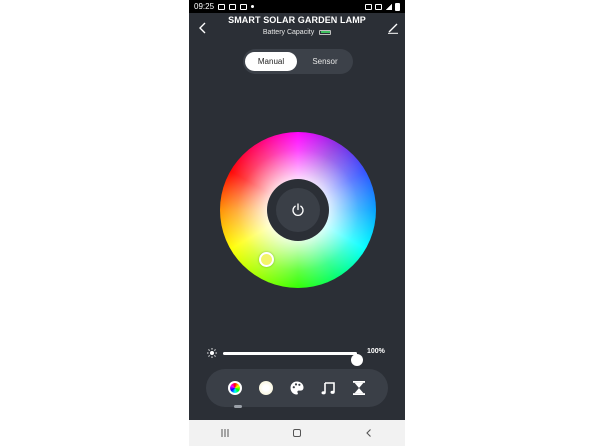  I want to click on back-arrow-icon, so click(368, 433).